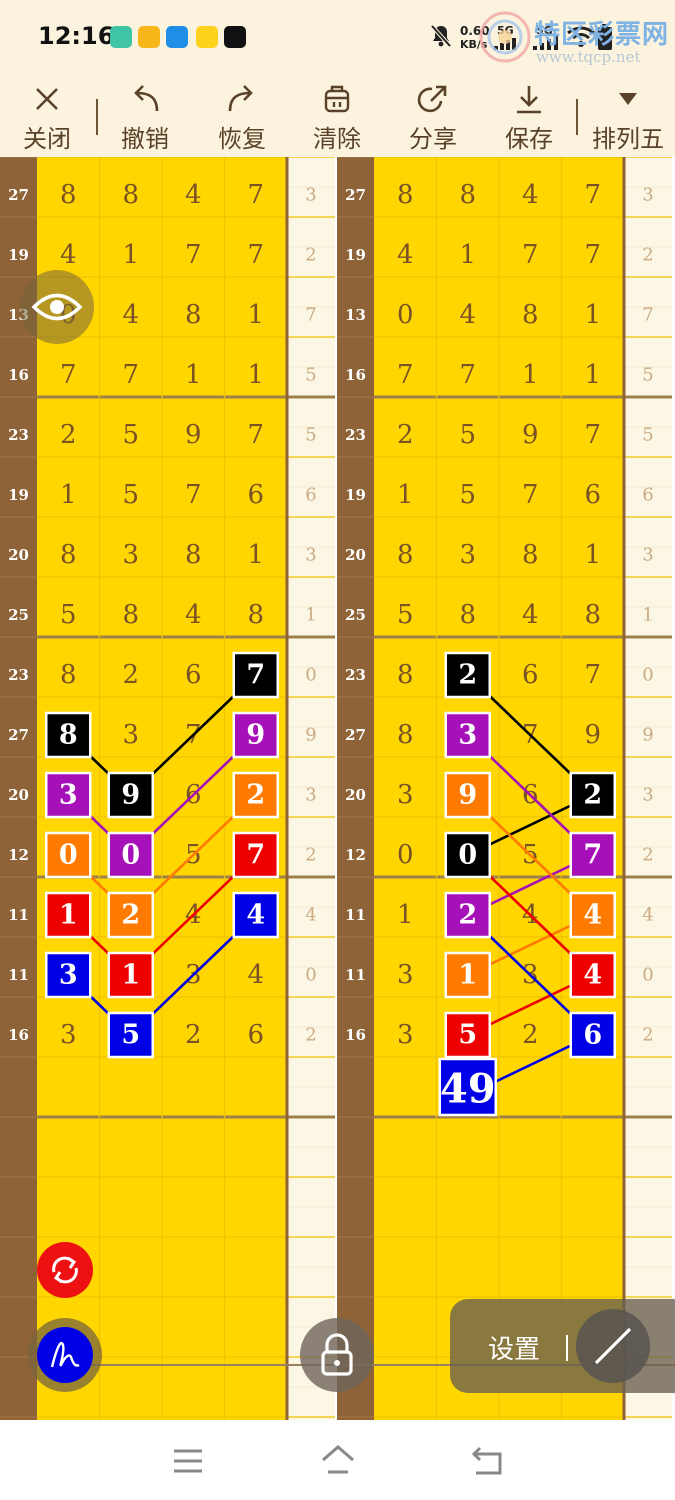  What do you see at coordinates (68, 975) in the screenshot?
I see `marked-digit-value: 3` at bounding box center [68, 975].